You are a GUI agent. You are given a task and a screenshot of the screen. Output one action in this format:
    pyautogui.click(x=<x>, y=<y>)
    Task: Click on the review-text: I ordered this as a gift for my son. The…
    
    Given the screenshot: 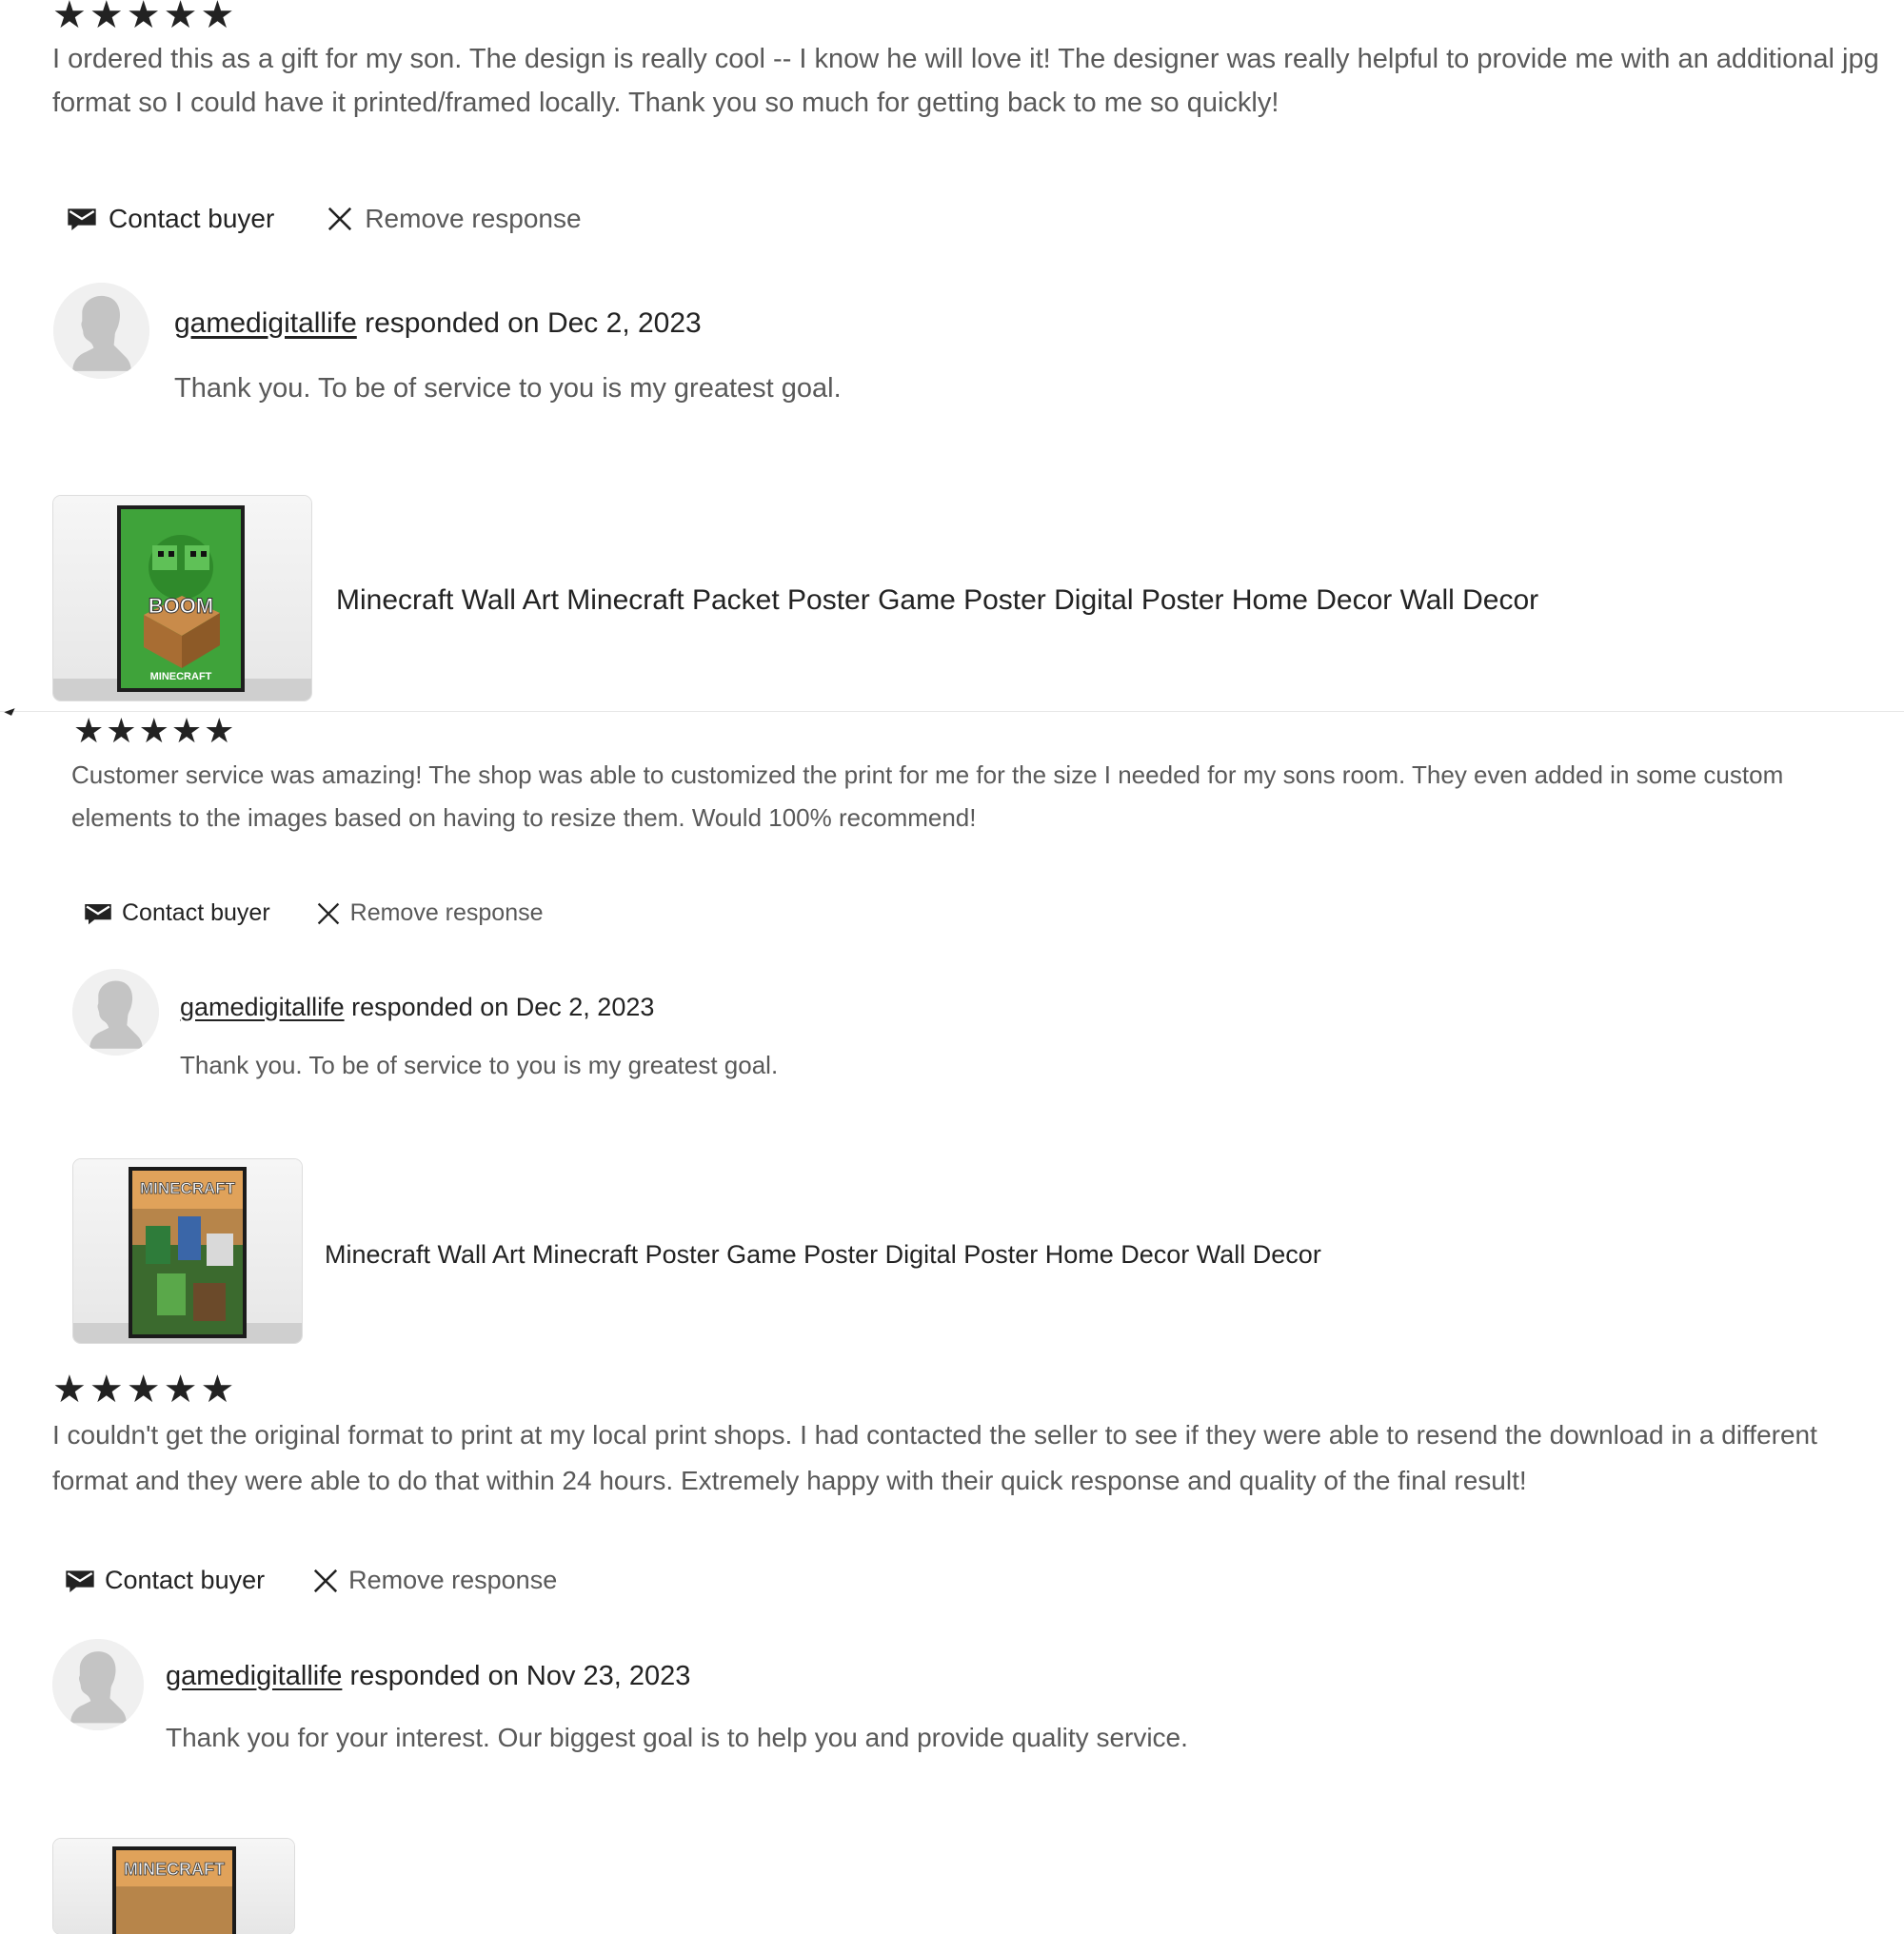 What is the action you would take?
    pyautogui.click(x=965, y=81)
    